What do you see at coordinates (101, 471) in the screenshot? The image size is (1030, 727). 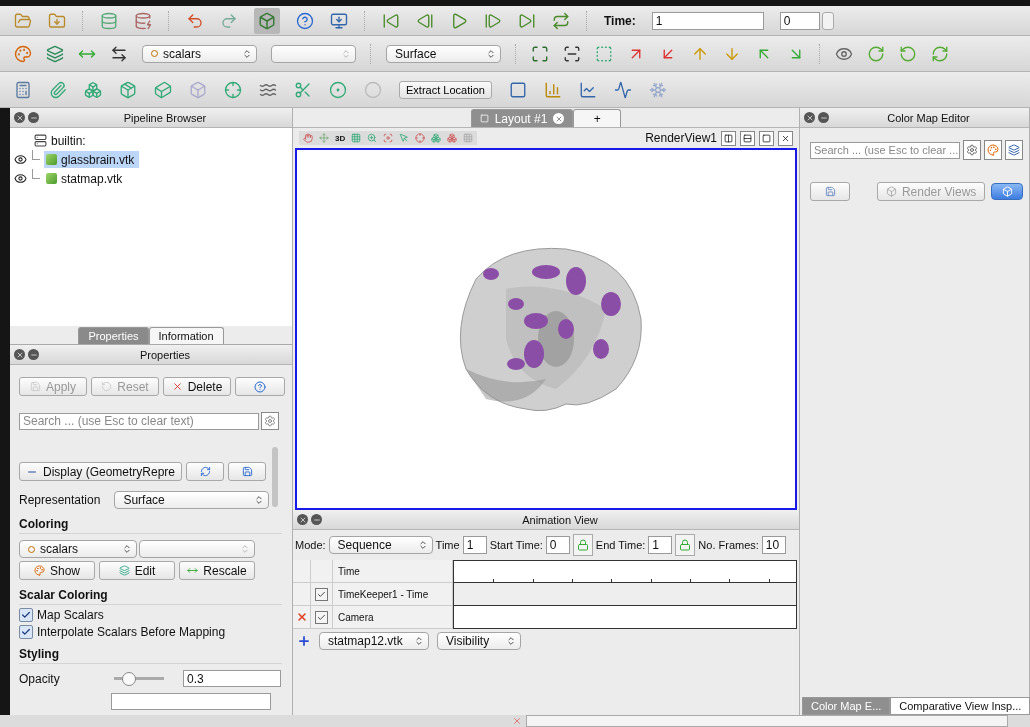 I see `display-button: Display (GeometryRepre` at bounding box center [101, 471].